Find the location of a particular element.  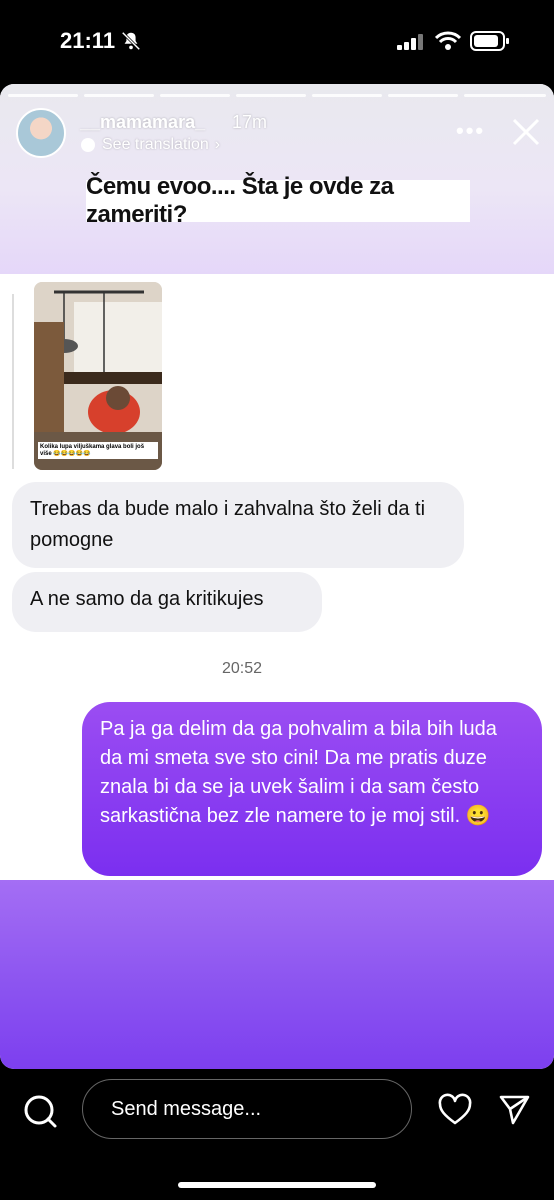

avatar is located at coordinates (41, 133).